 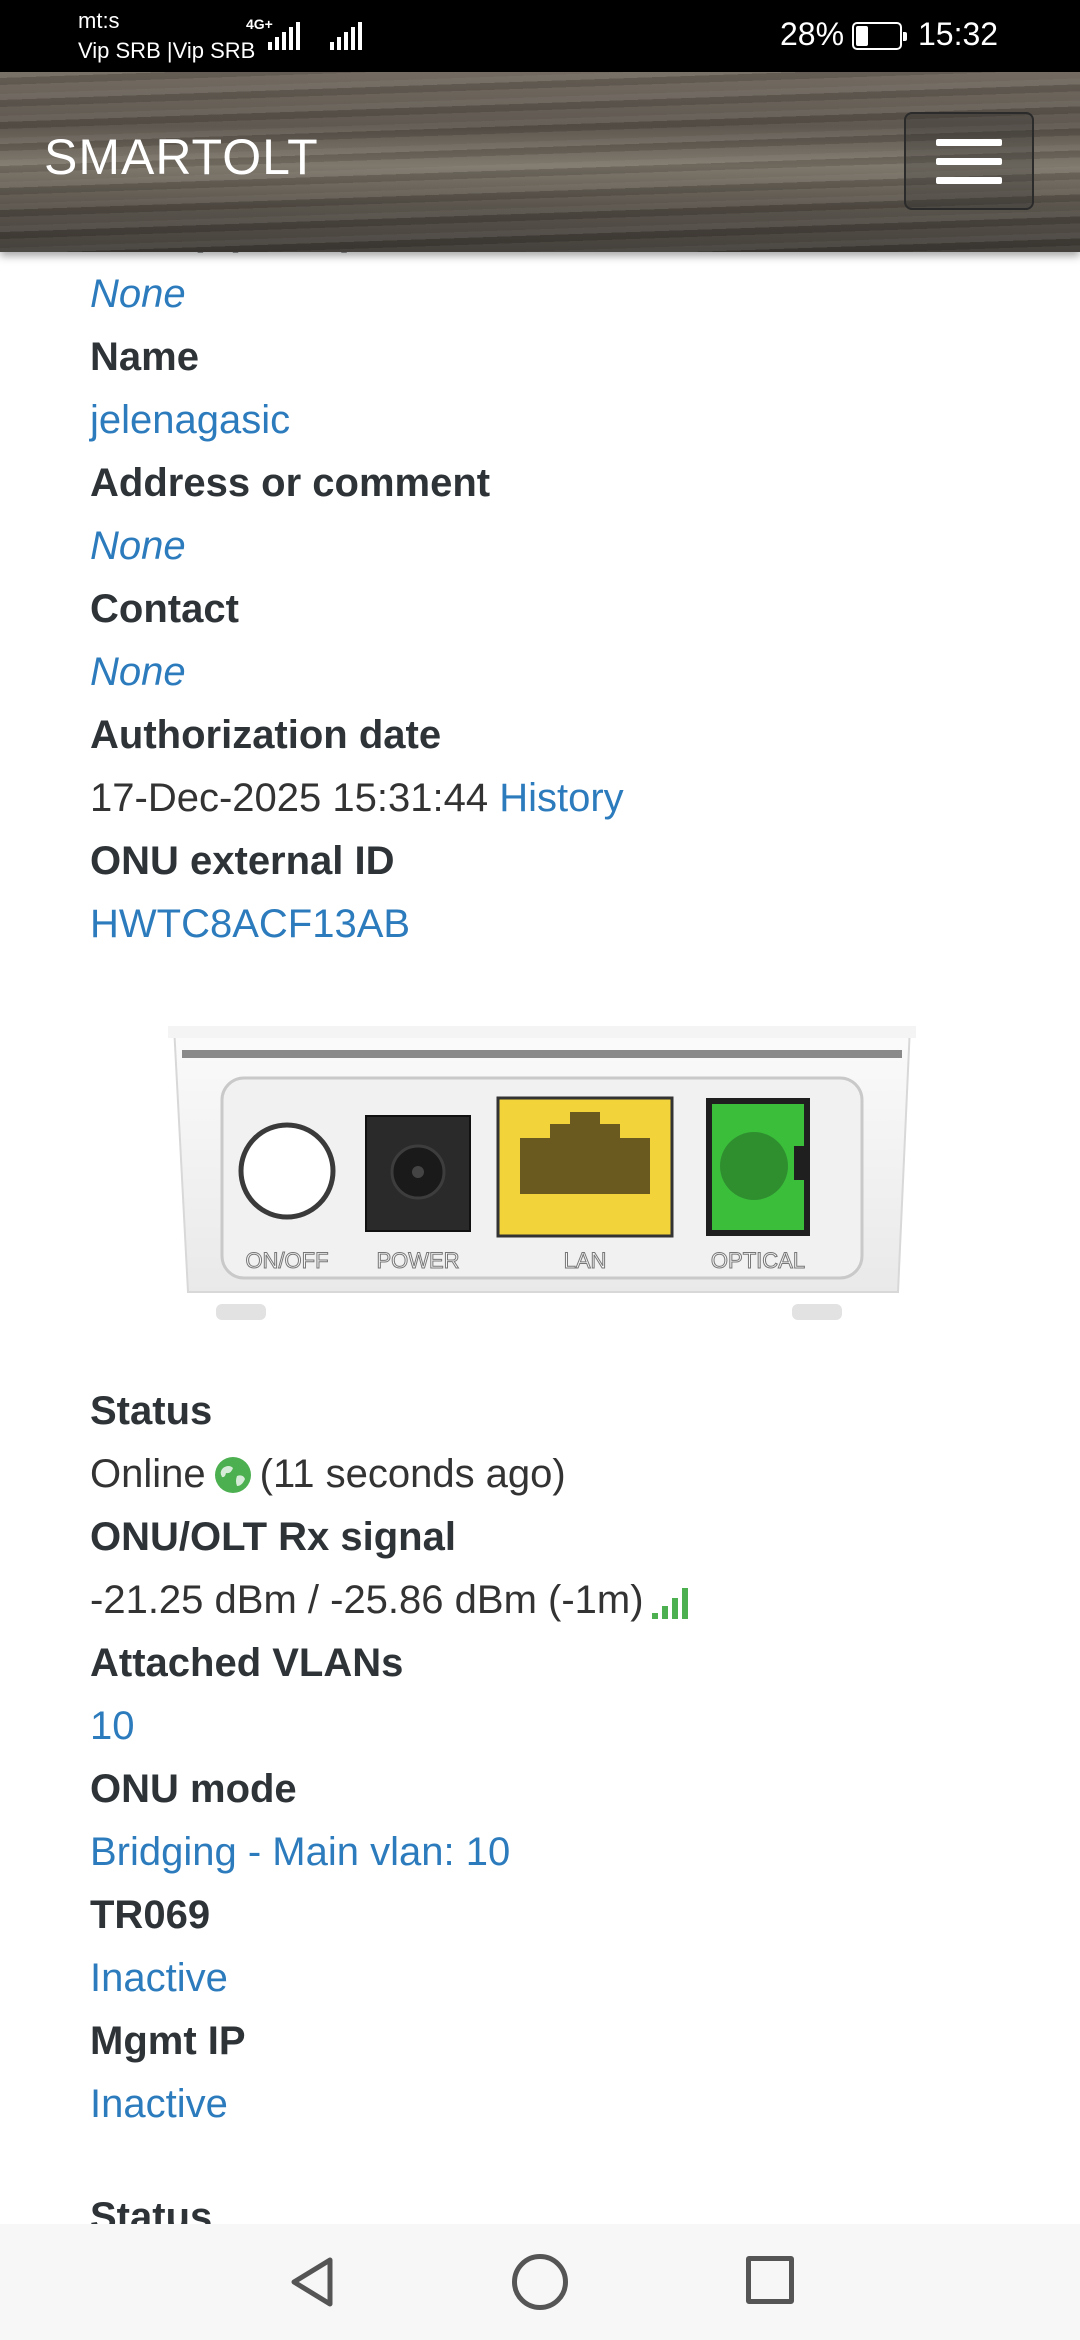 I want to click on signal-row: -21.25 dBm / -25.86 dBm (-1m), so click(x=570, y=1600).